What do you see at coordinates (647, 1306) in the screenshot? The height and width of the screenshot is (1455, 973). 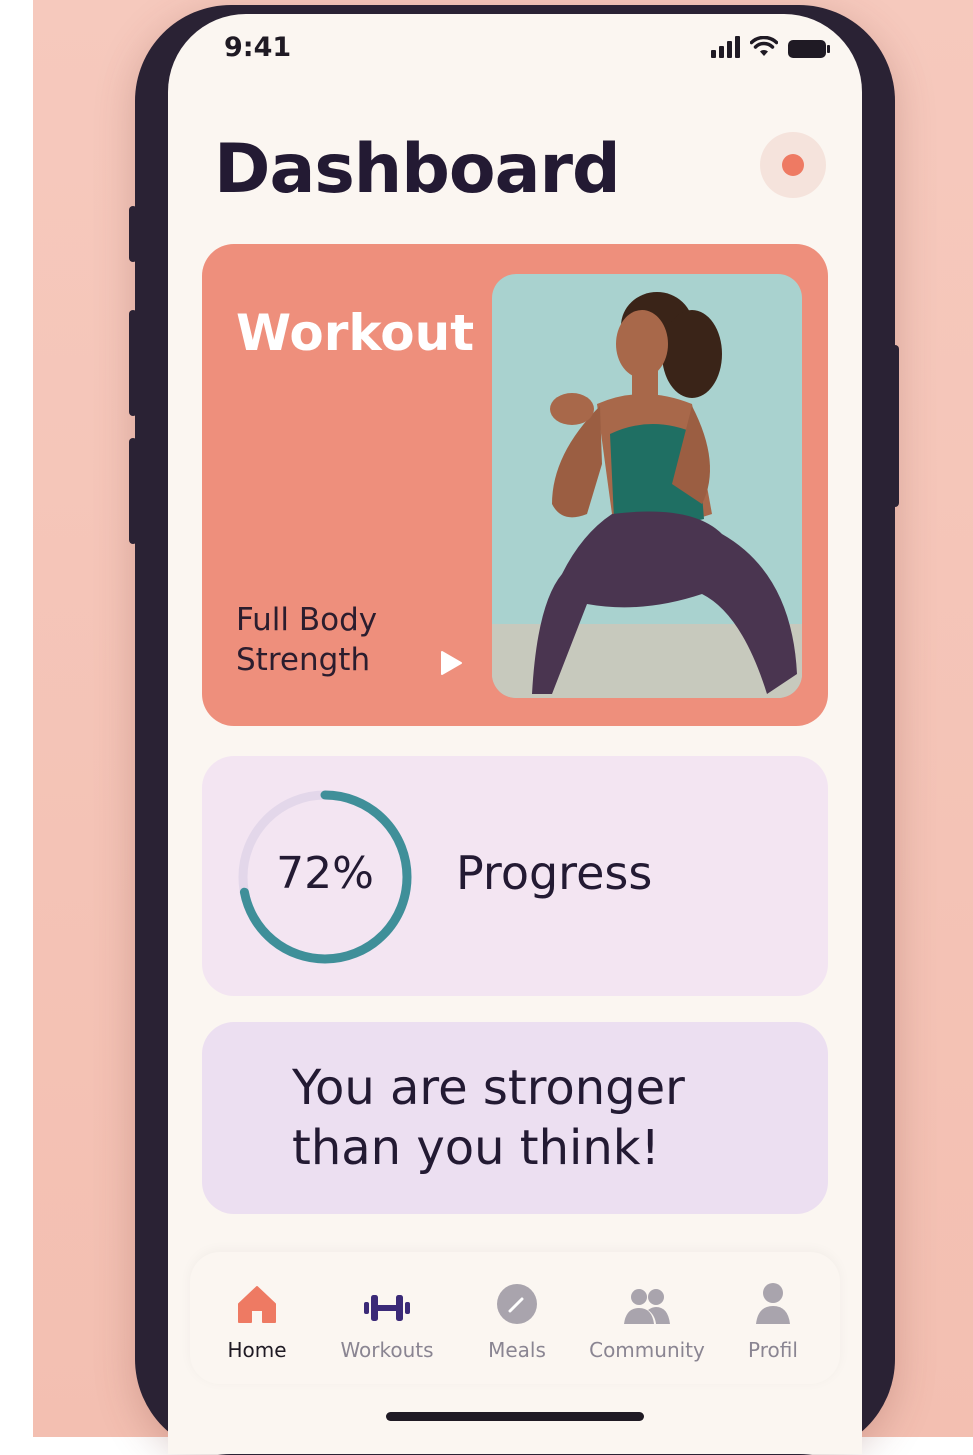 I see `people-icon` at bounding box center [647, 1306].